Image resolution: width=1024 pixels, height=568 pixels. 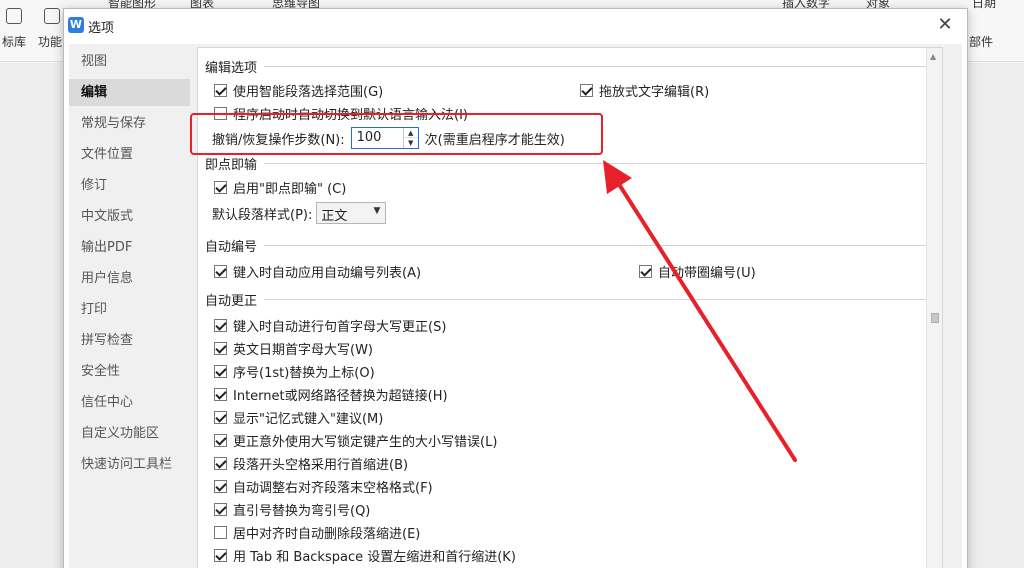 I want to click on auto-ime-checkbox, so click(x=220, y=113).